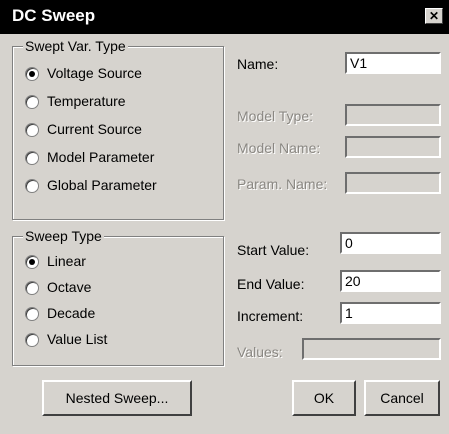  Describe the element at coordinates (32, 158) in the screenshot. I see `radio-model-parameter-circle` at that location.